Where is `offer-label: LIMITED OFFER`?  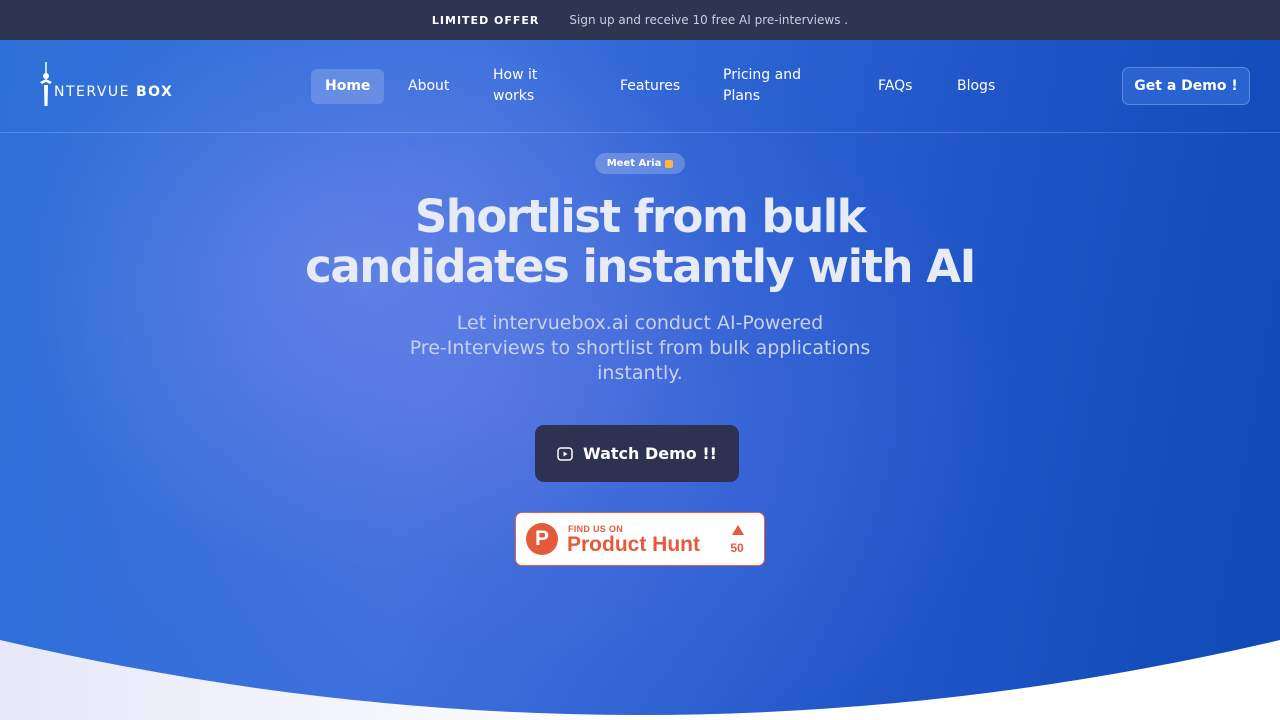 offer-label: LIMITED OFFER is located at coordinates (485, 20).